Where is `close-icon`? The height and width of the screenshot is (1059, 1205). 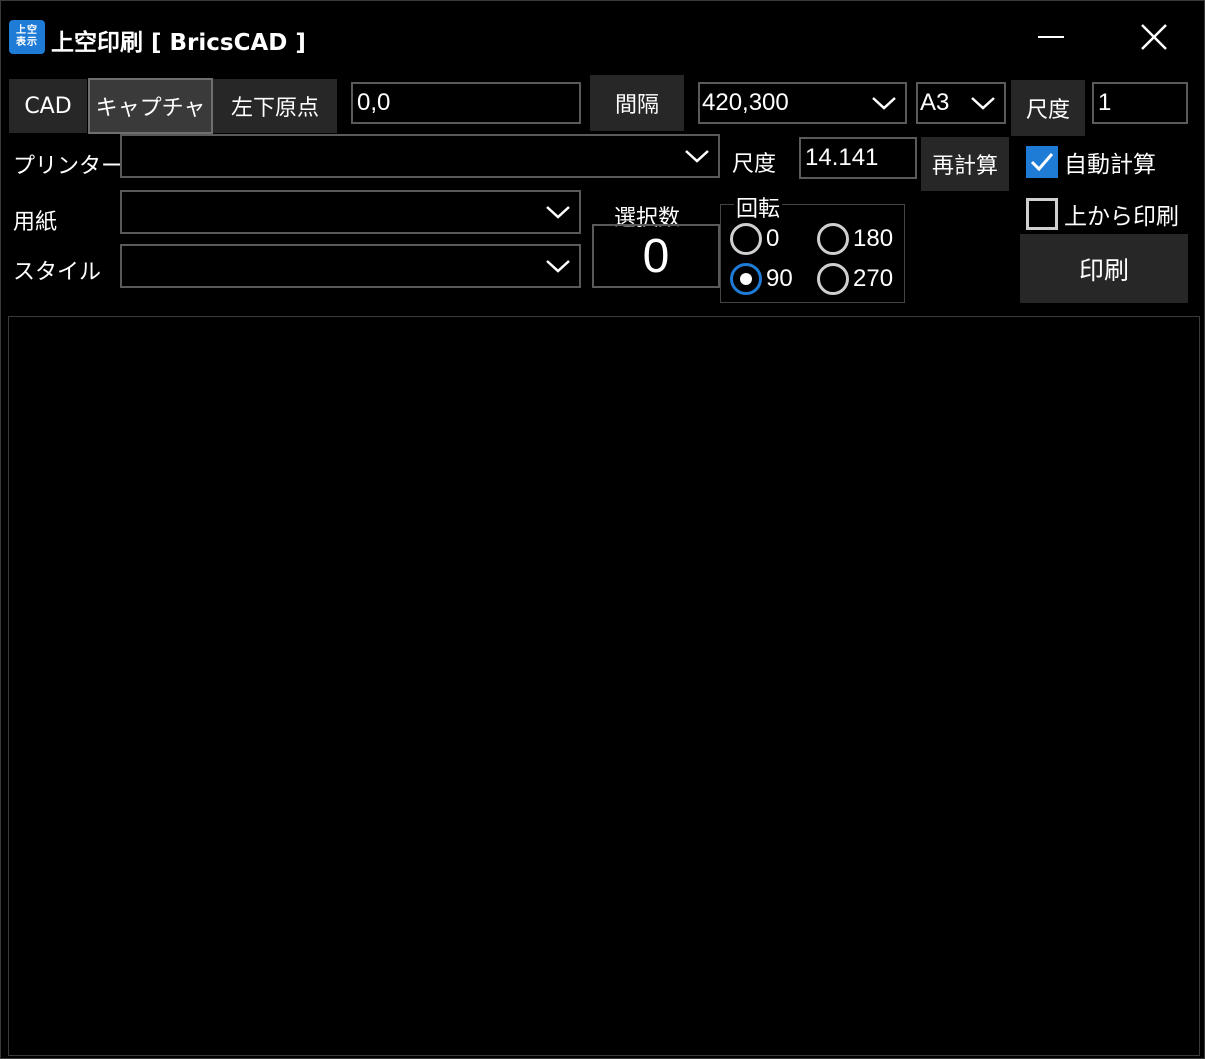 close-icon is located at coordinates (1154, 37).